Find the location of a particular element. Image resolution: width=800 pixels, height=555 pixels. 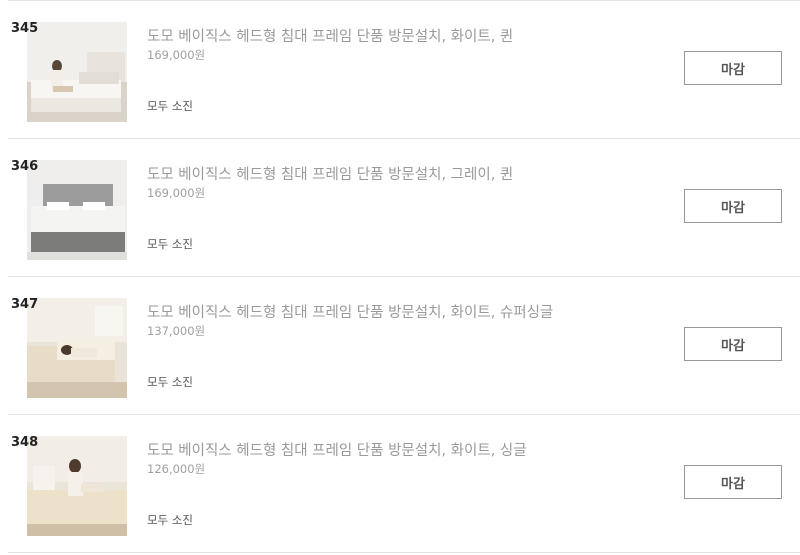

product-title: 도모 베이직스 헤드형 침대 프레임 단품 방문설치, 화이트, 싱글 is located at coordinates (337, 449).